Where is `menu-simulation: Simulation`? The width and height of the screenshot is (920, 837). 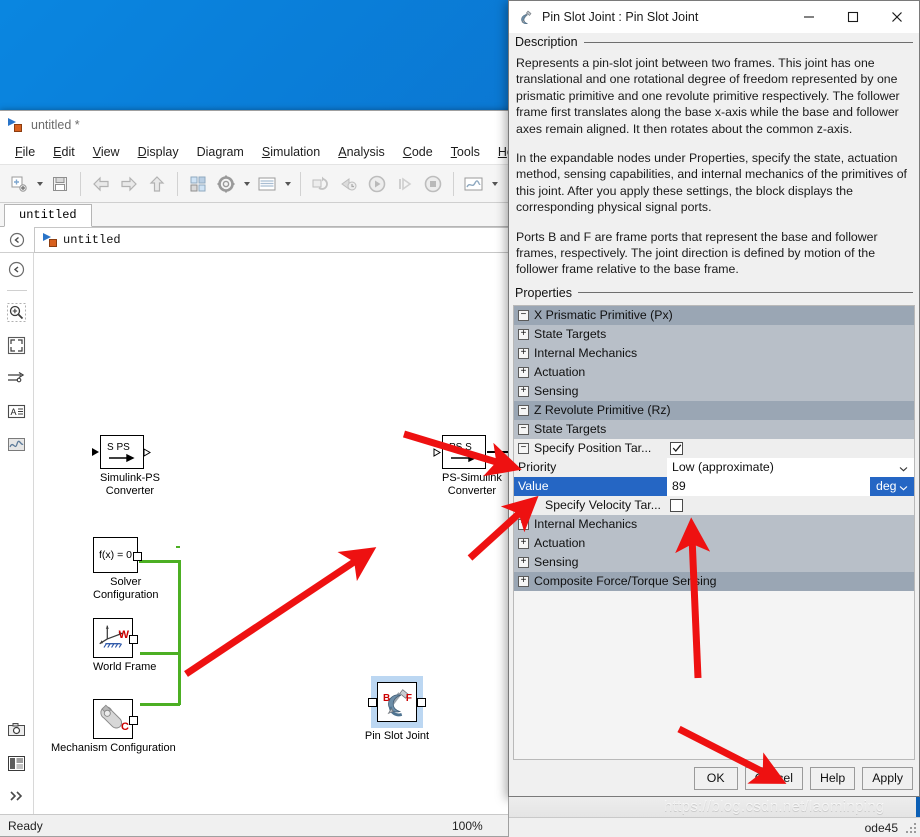 menu-simulation: Simulation is located at coordinates (291, 152).